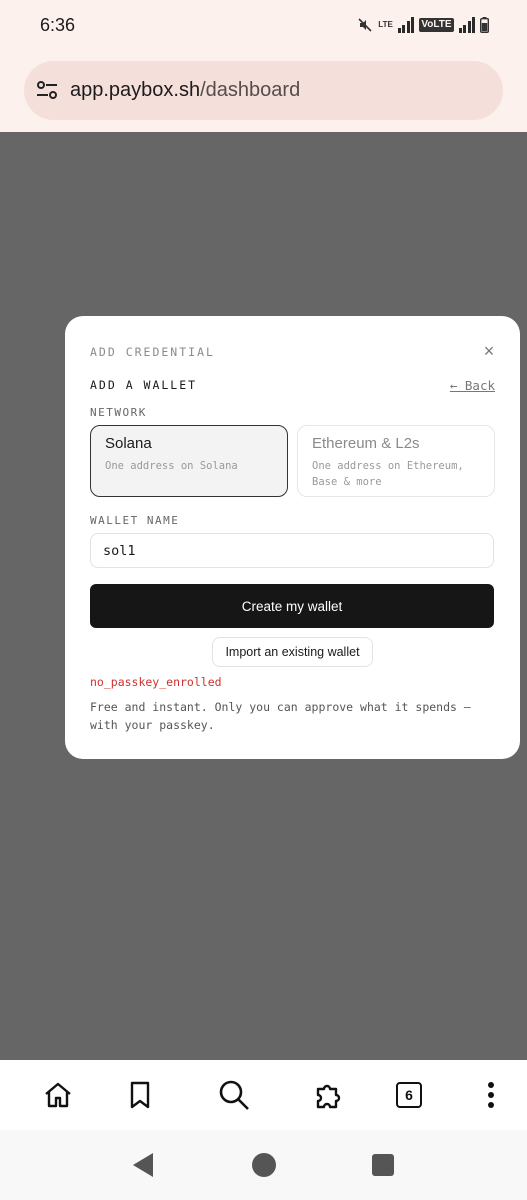  Describe the element at coordinates (152, 352) in the screenshot. I see `modal-title: ADD CREDENTIAL` at that location.